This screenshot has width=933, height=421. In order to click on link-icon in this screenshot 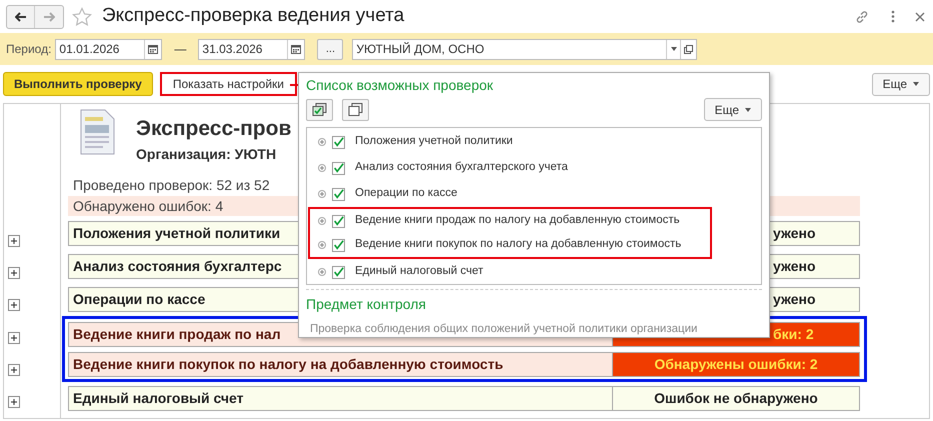, I will do `click(862, 17)`.